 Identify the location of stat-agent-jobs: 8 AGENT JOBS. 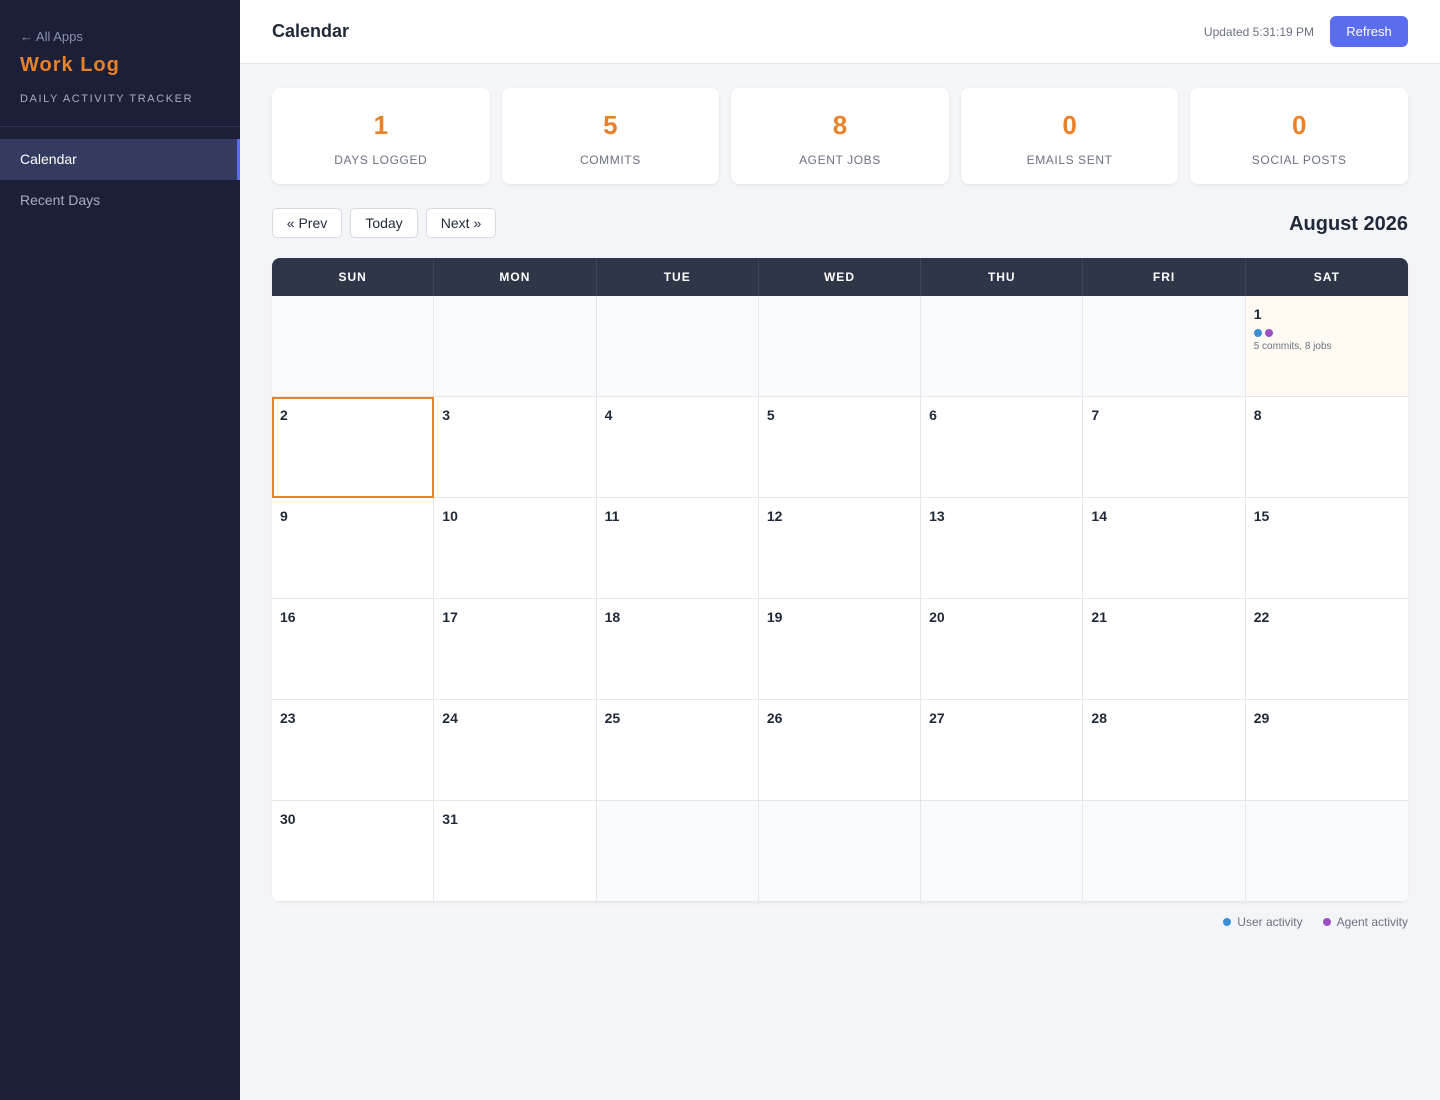
(840, 136).